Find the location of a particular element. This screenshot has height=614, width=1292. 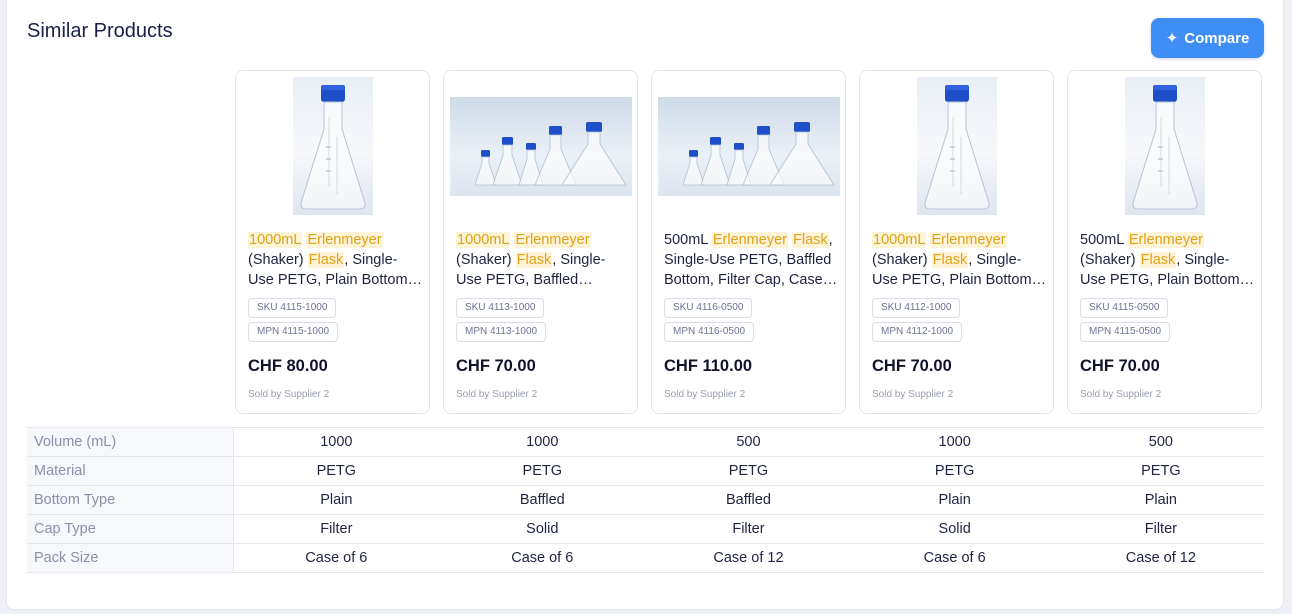

compare-button-label: Compare is located at coordinates (1217, 38).